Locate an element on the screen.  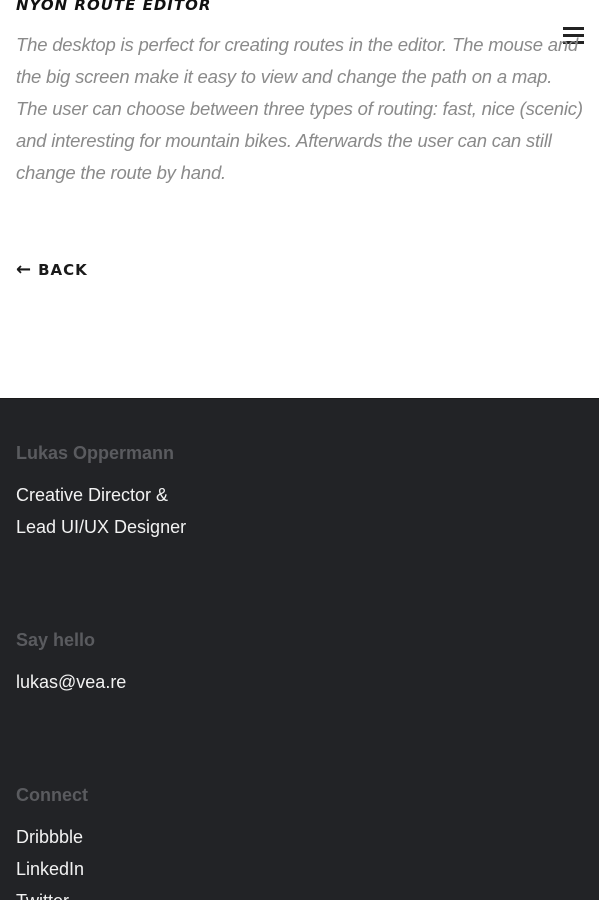
footer-link-twitter: Twitter is located at coordinates (42, 892).